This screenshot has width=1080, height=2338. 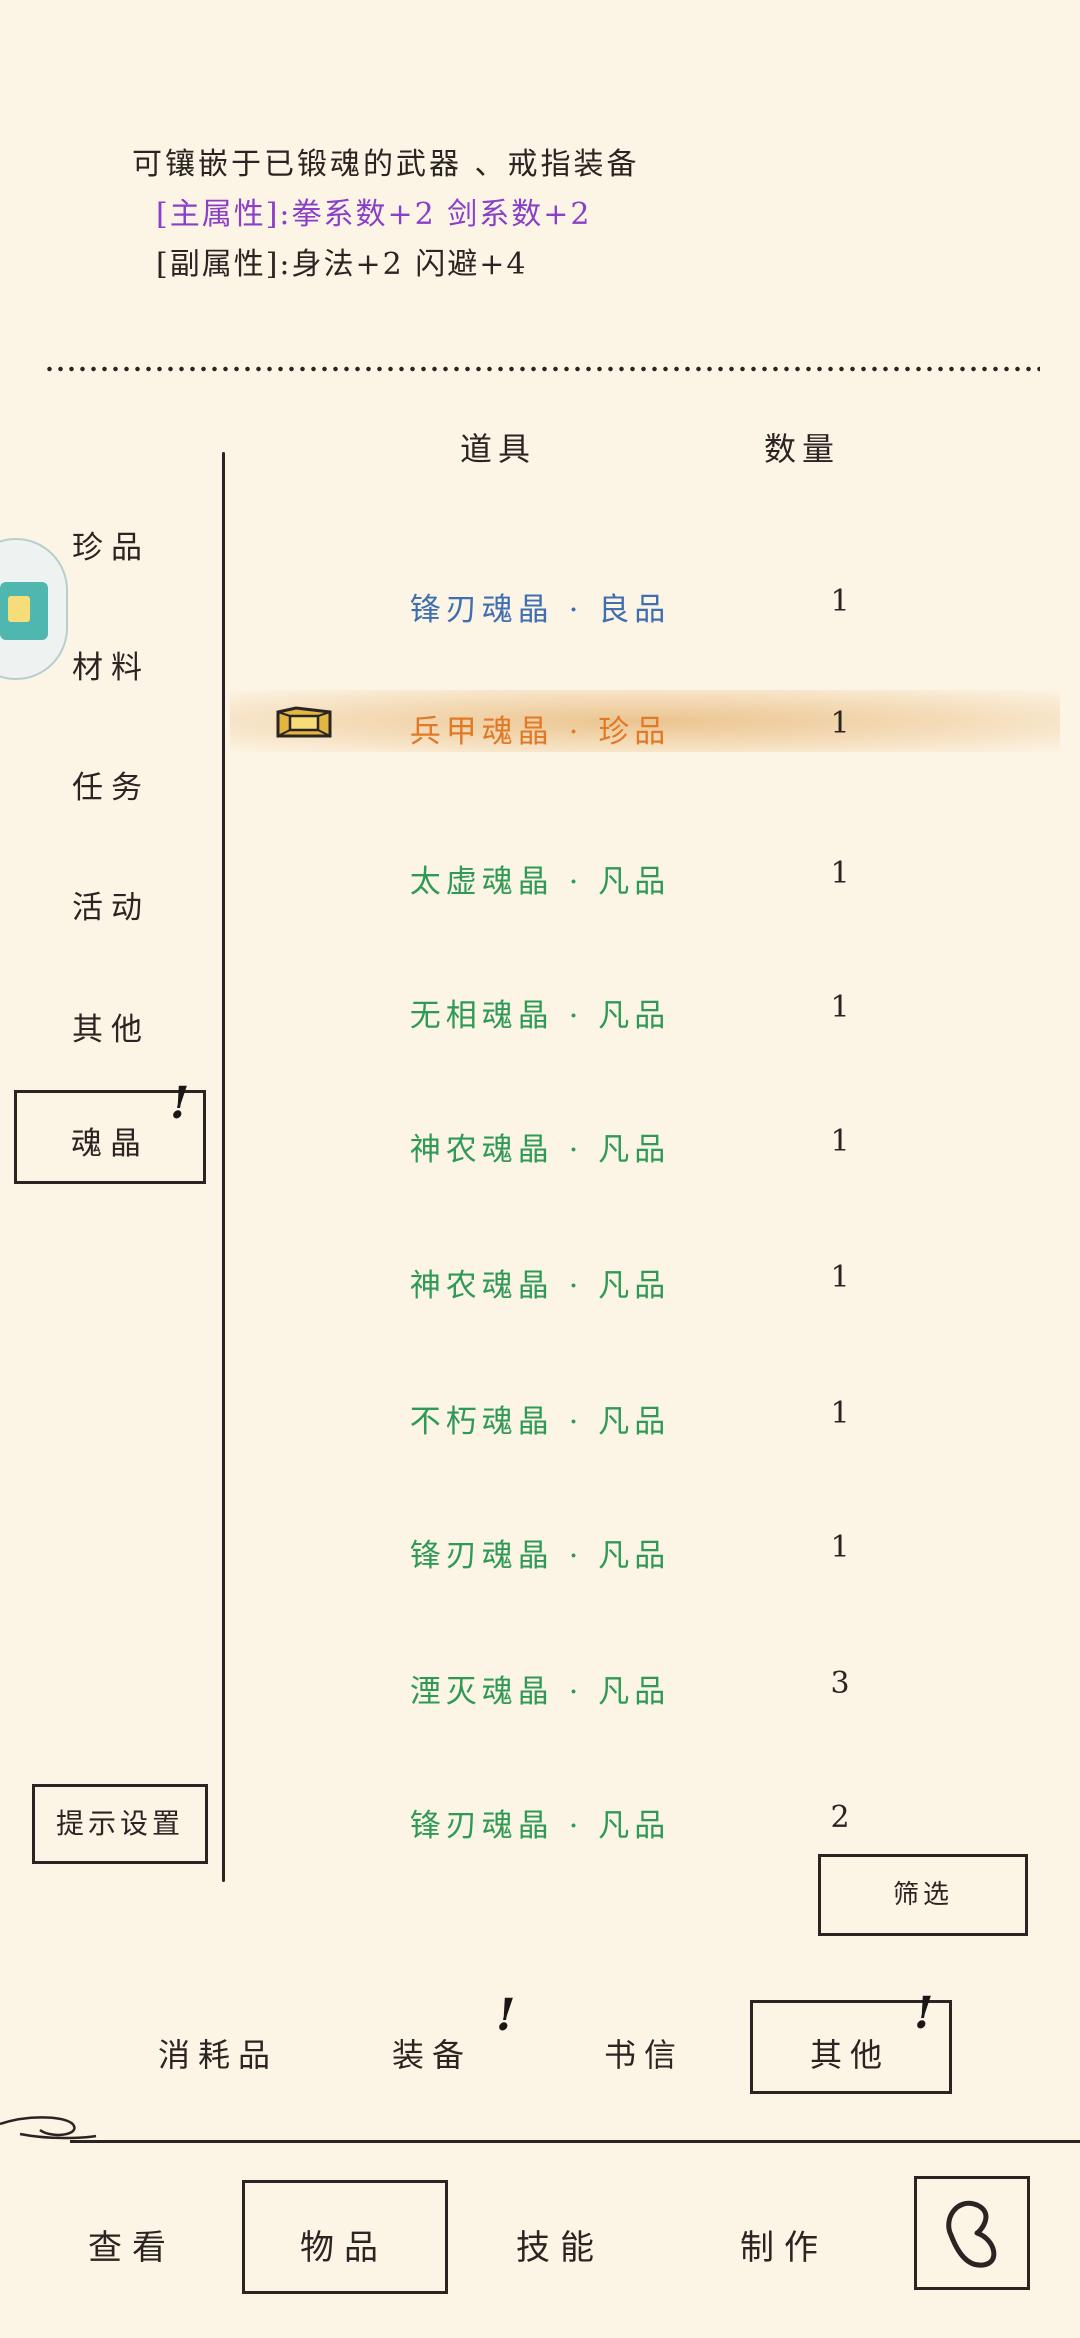 What do you see at coordinates (540, 1422) in the screenshot?
I see `item-name: 不朽魂晶 · 凡品` at bounding box center [540, 1422].